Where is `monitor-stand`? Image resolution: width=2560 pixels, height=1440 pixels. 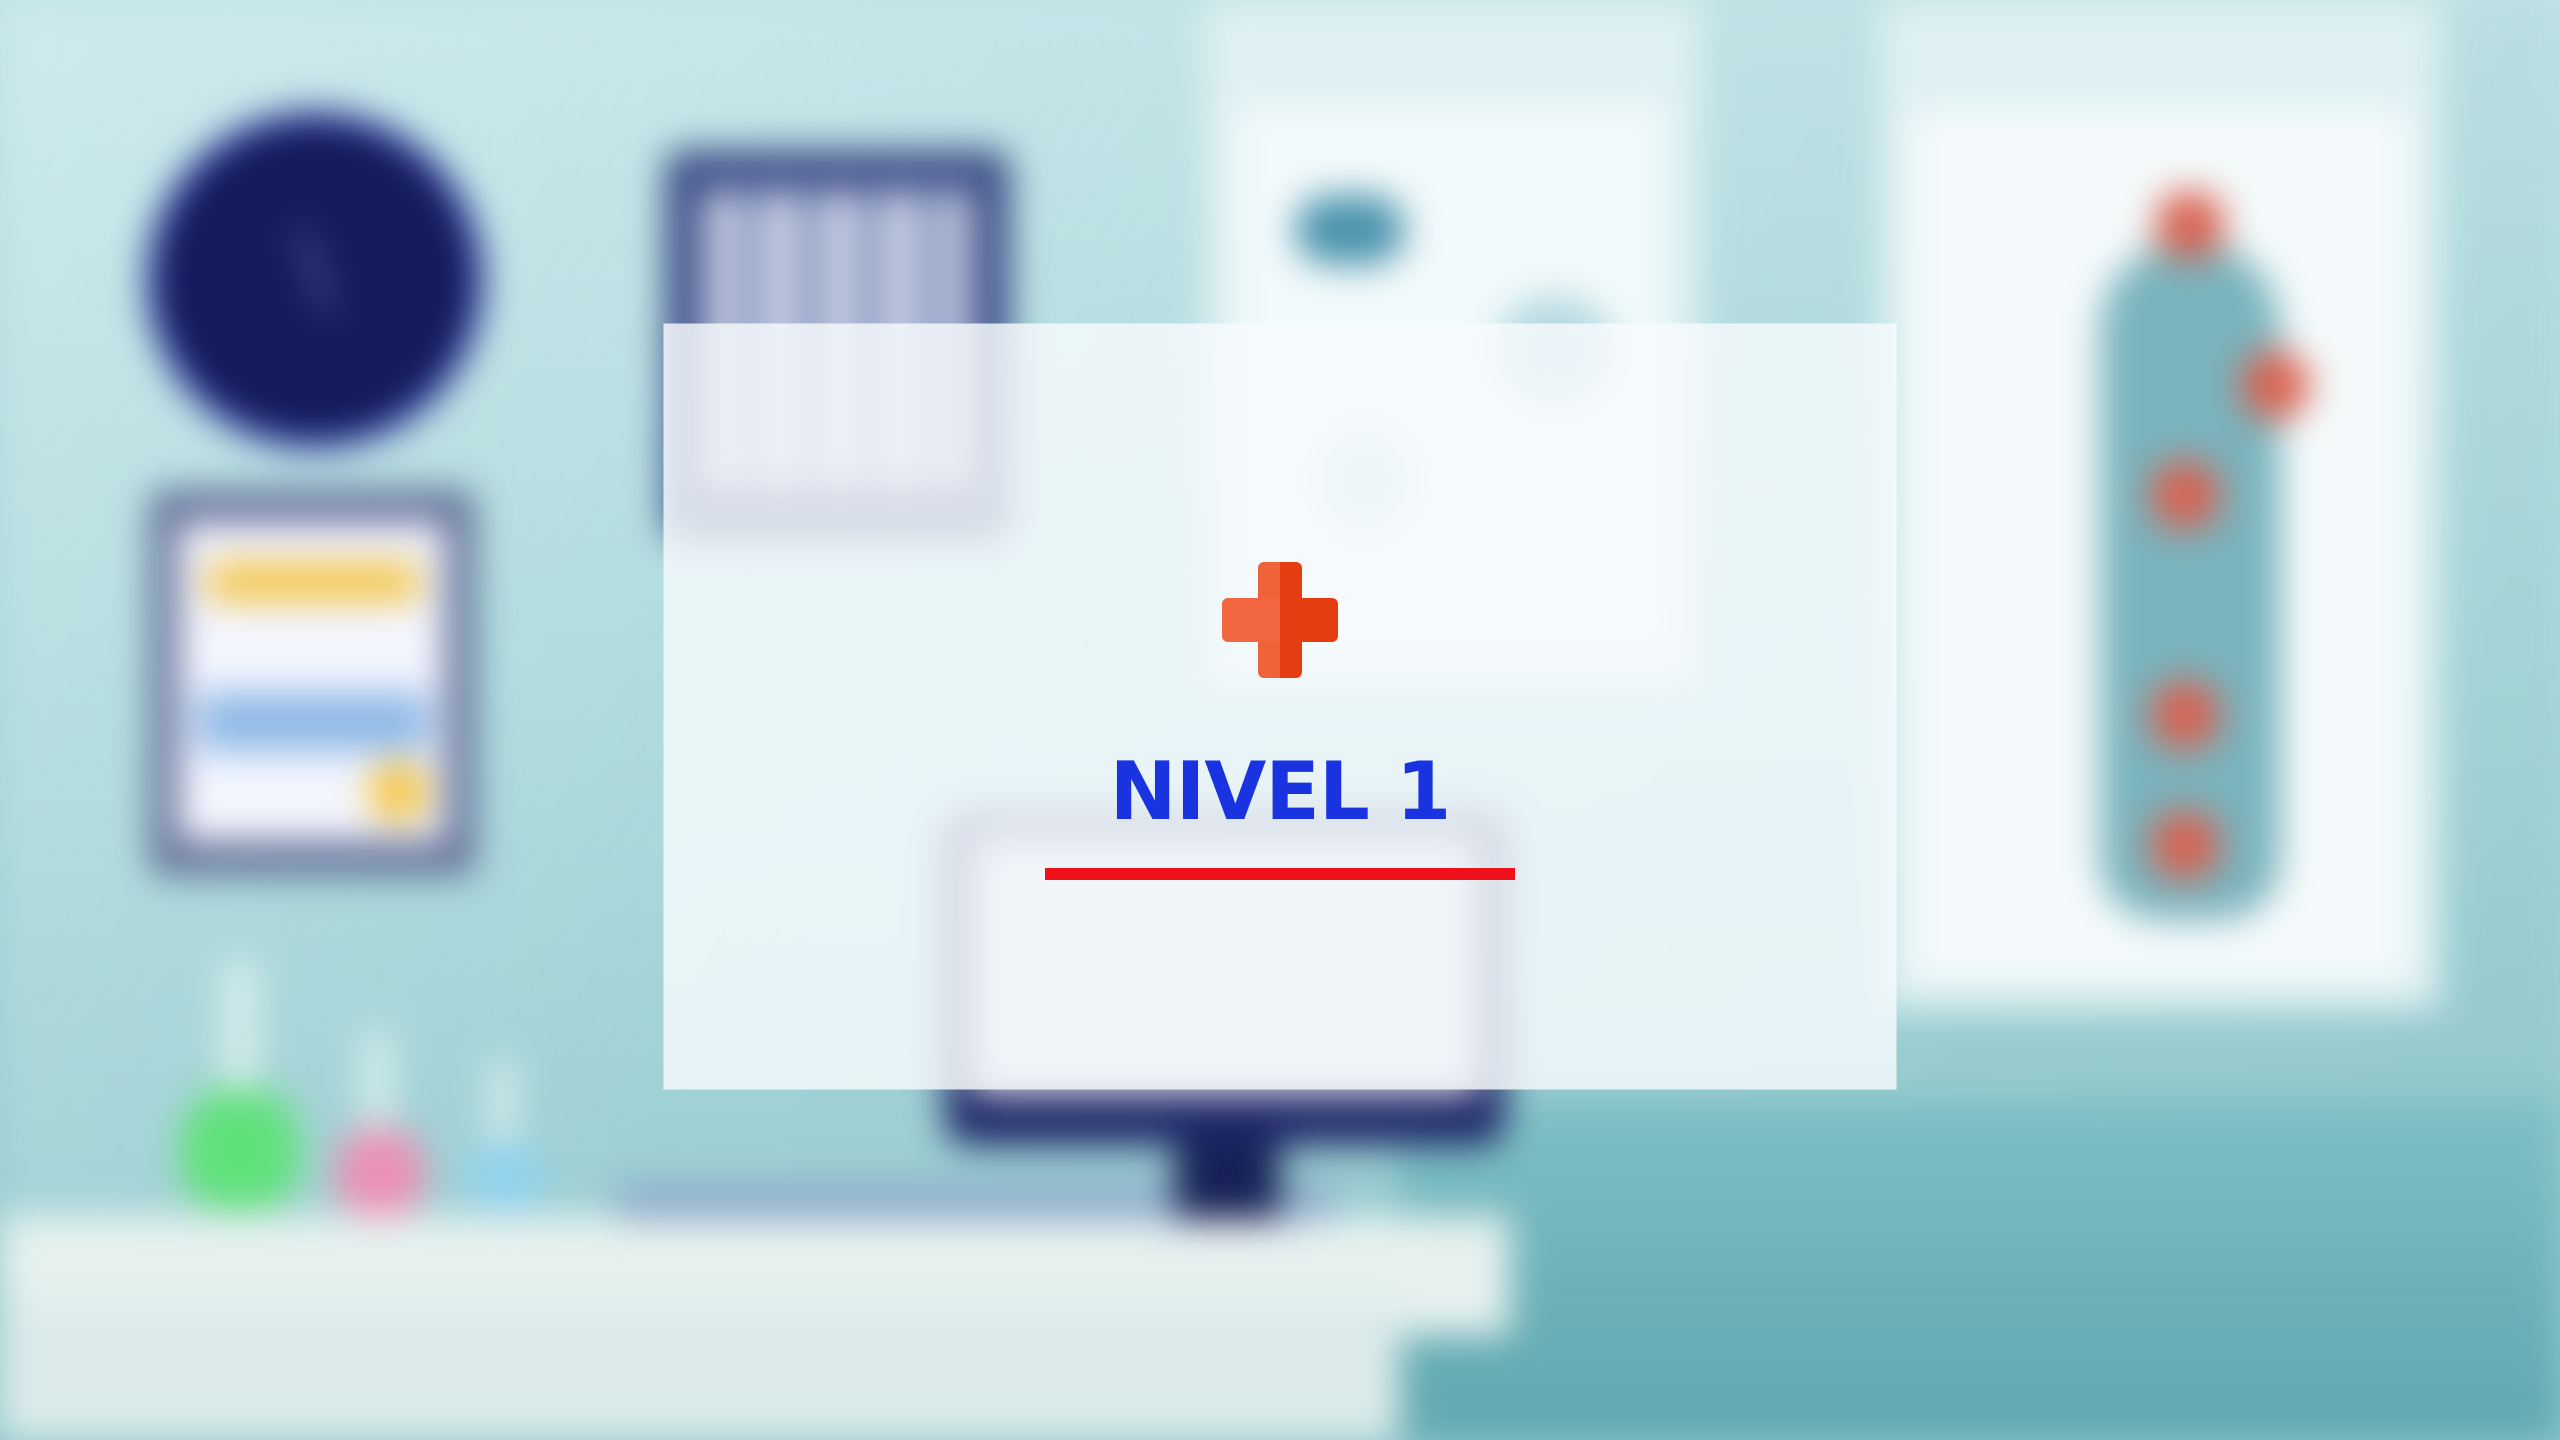
monitor-stand is located at coordinates (1227, 1180).